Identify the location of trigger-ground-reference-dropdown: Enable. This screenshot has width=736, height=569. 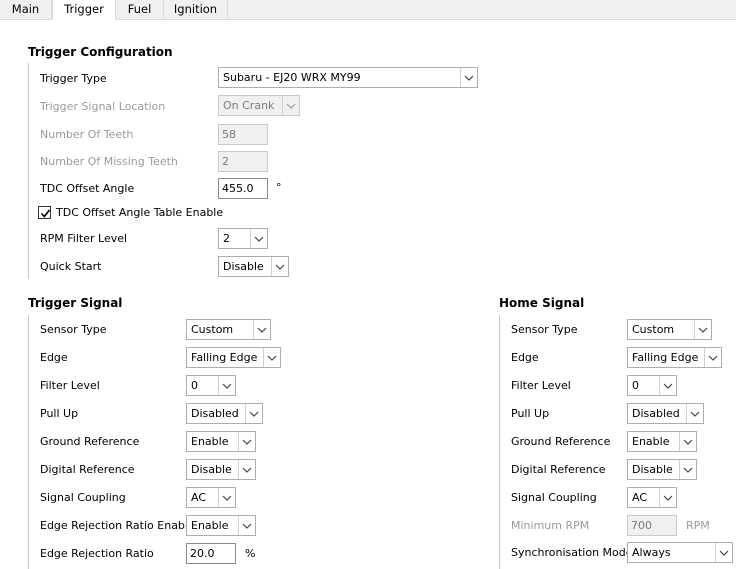
(221, 441).